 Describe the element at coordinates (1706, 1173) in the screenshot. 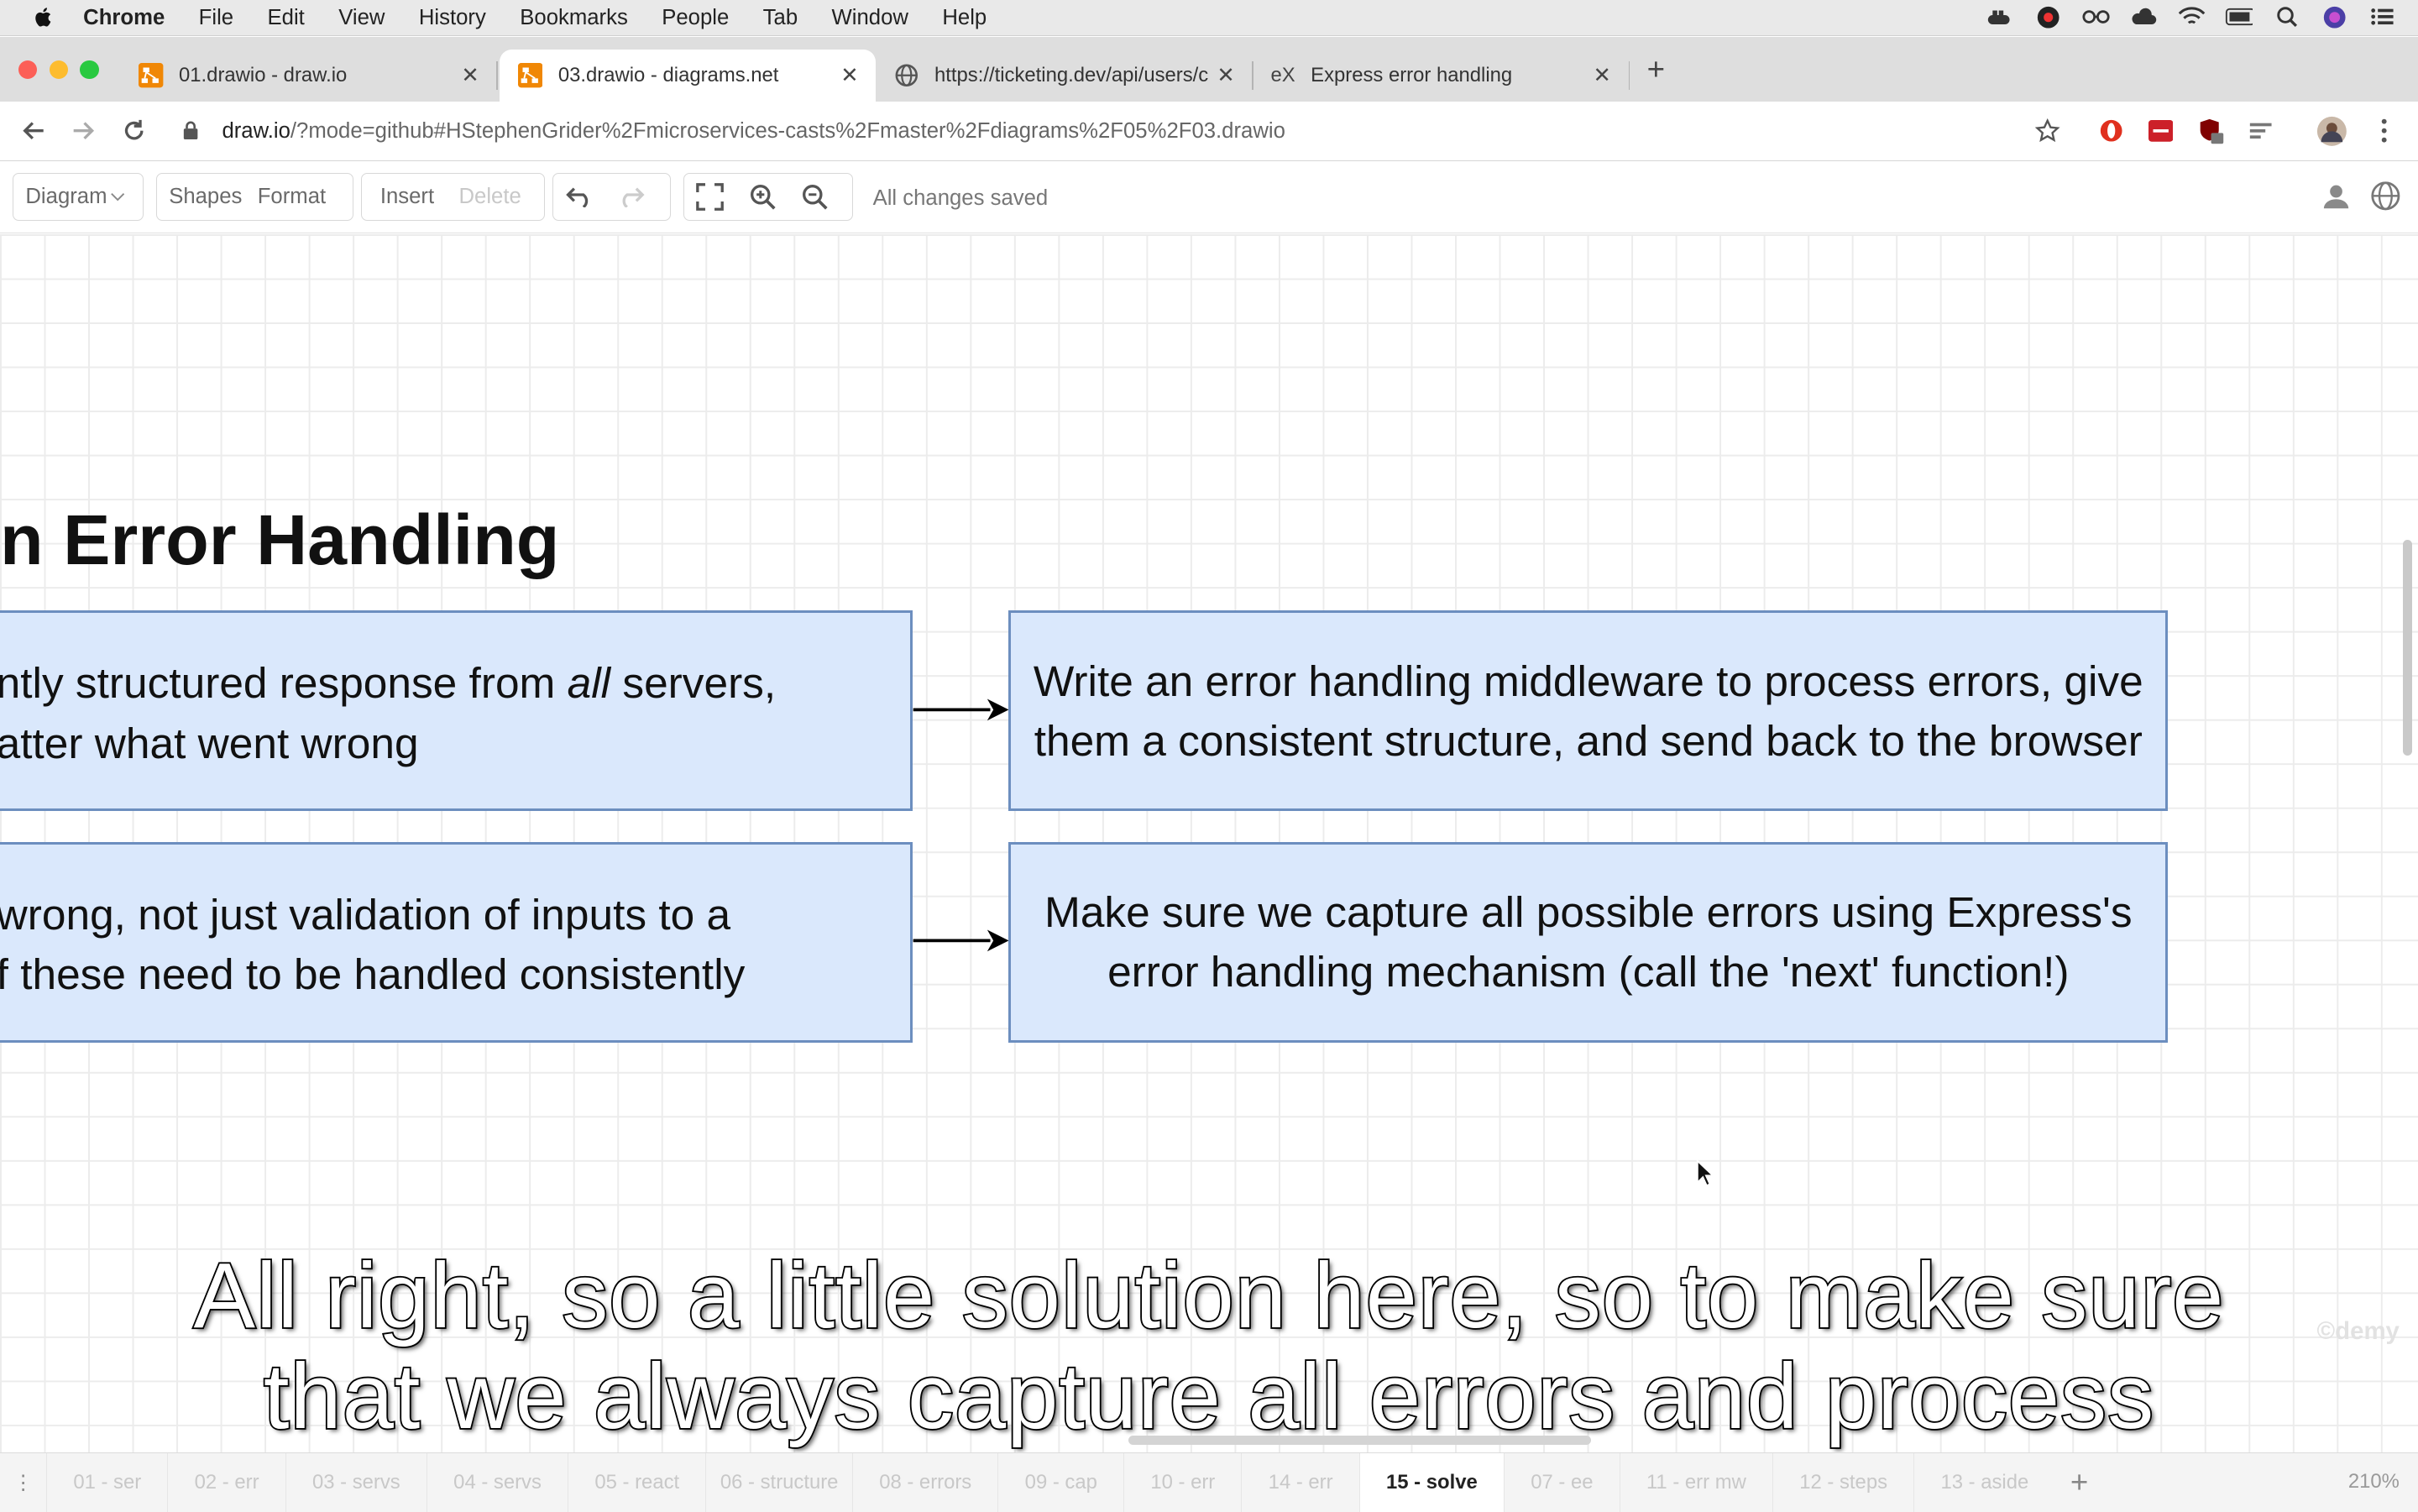

I see `mouse-cursor-icon` at that location.